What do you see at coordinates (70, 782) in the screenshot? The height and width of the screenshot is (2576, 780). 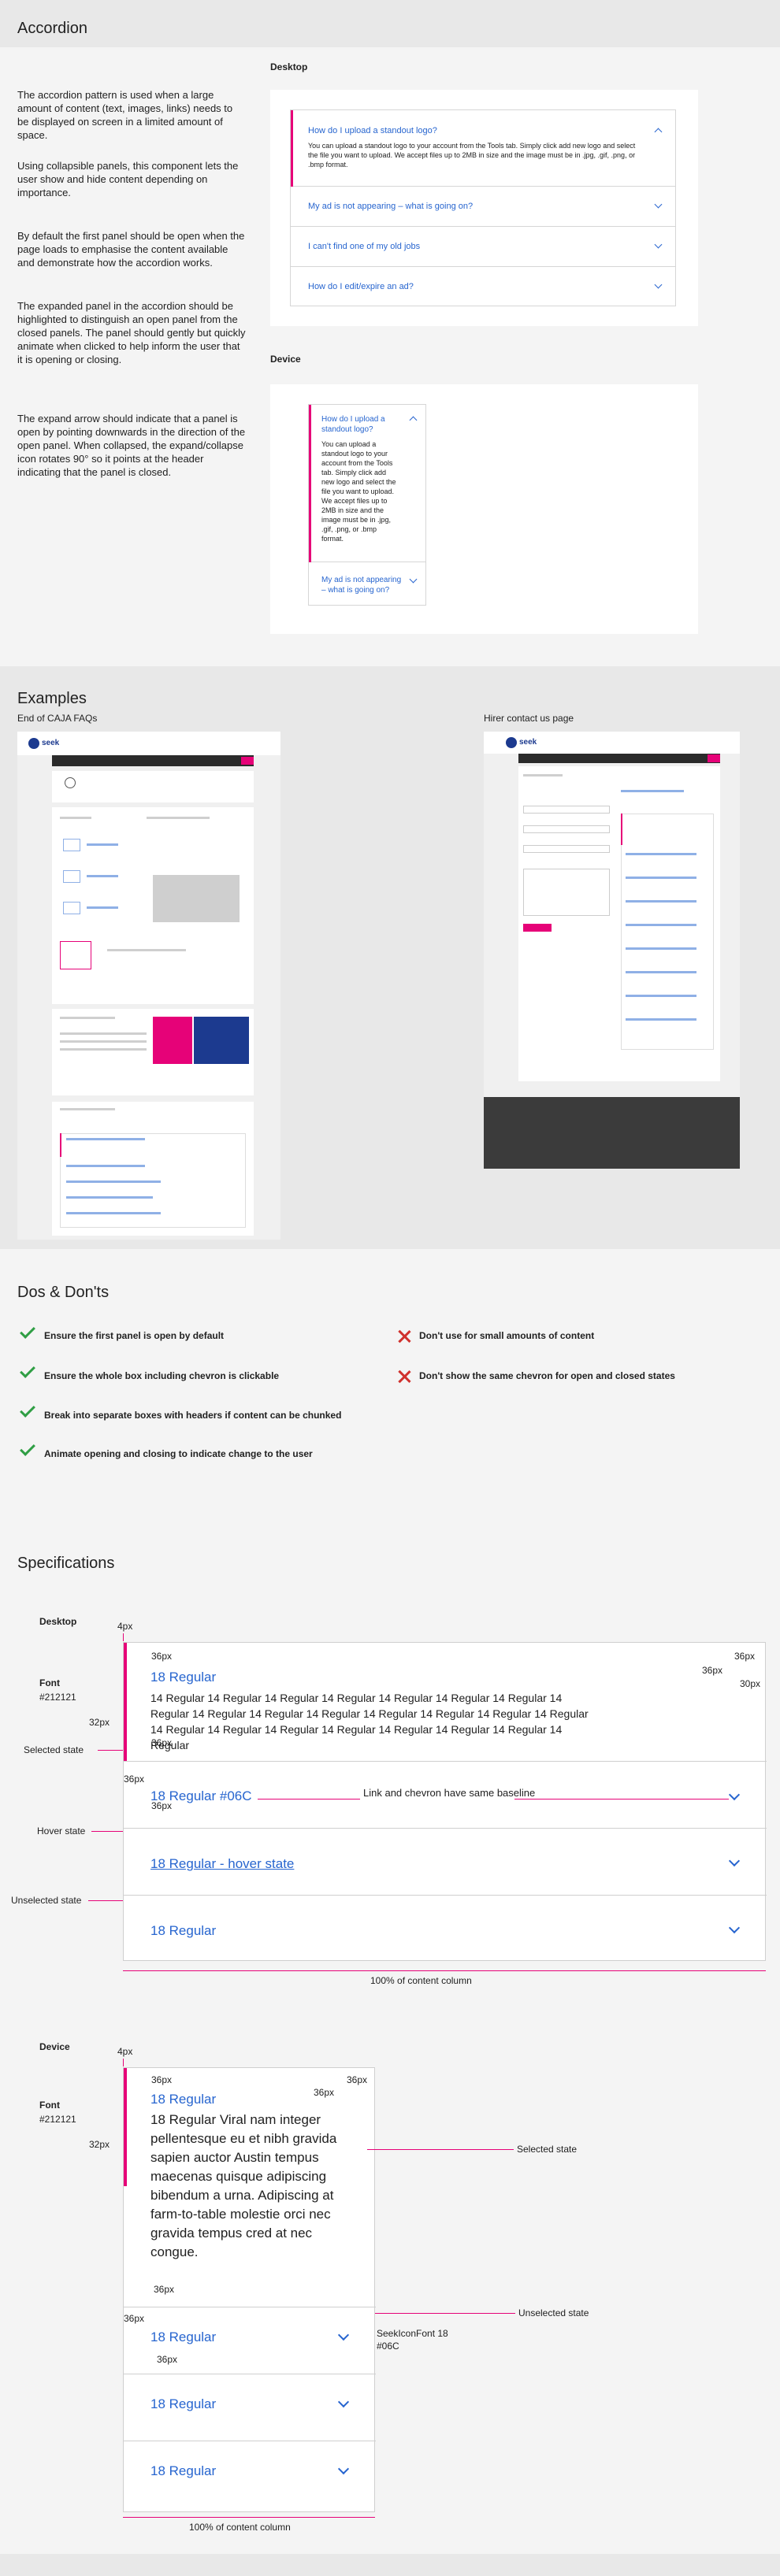 I see `check-circle-icon` at bounding box center [70, 782].